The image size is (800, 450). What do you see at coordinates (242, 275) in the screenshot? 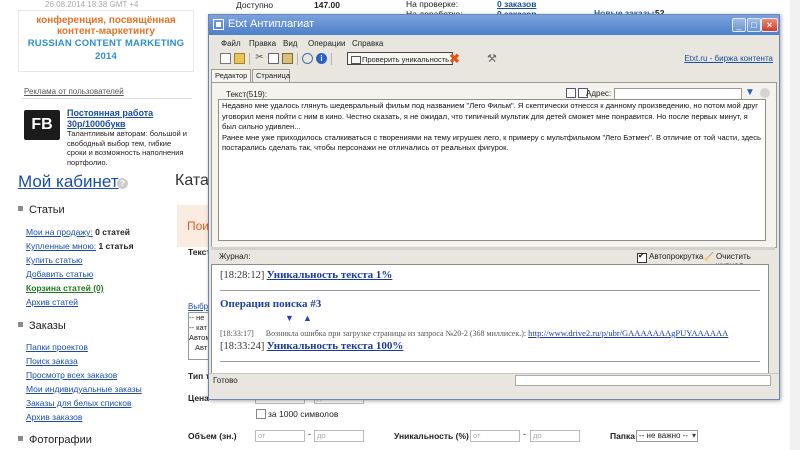
I see `log-time: [18:28:12]` at bounding box center [242, 275].